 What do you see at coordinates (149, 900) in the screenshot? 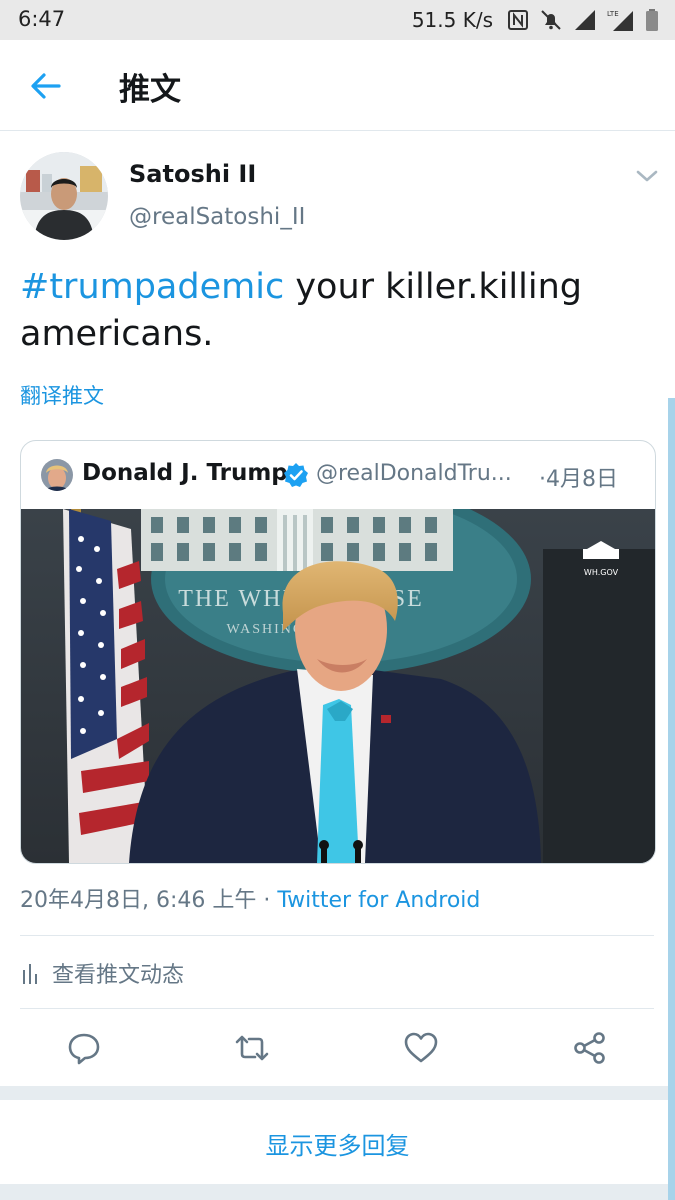
I see `tweet-timestamp: 20年4月8日, 6:46 上午 ·` at bounding box center [149, 900].